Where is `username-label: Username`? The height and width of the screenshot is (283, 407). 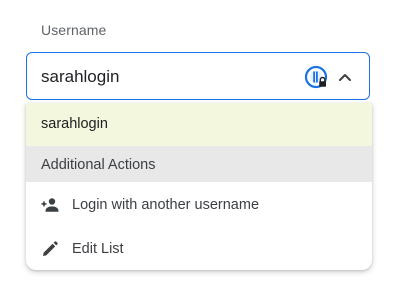
username-label: Username is located at coordinates (74, 30).